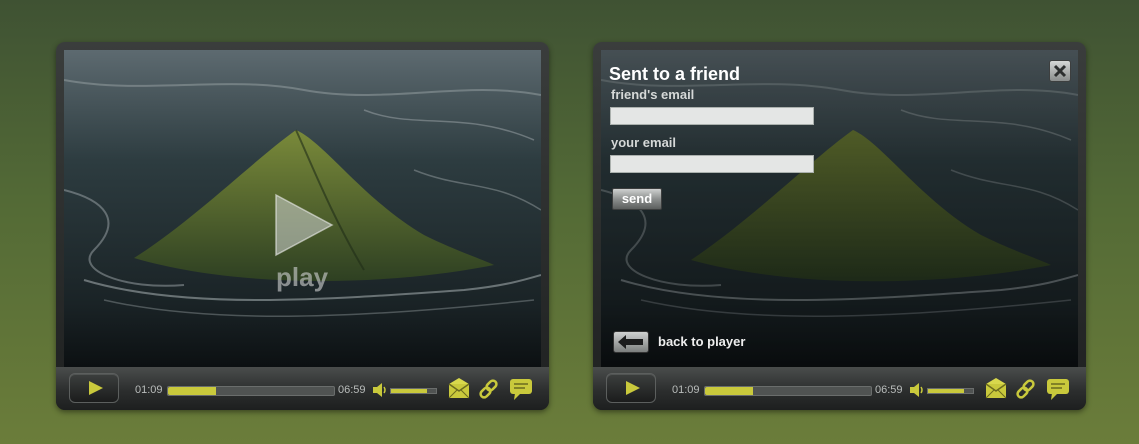 Image resolution: width=1139 pixels, height=444 pixels. I want to click on close-icon, so click(1060, 71).